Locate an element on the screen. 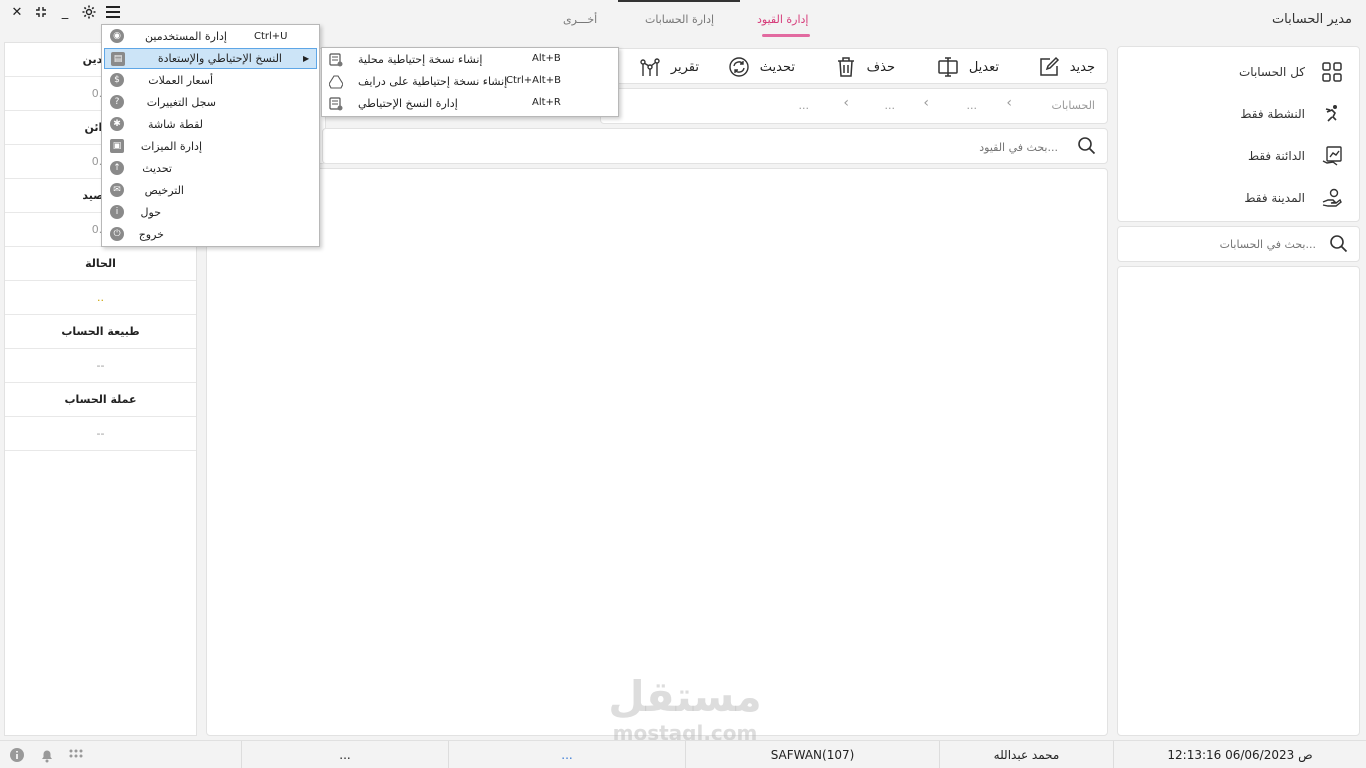  submenu-item-label: إدارة النسخ الإحتياطي is located at coordinates (408, 103).